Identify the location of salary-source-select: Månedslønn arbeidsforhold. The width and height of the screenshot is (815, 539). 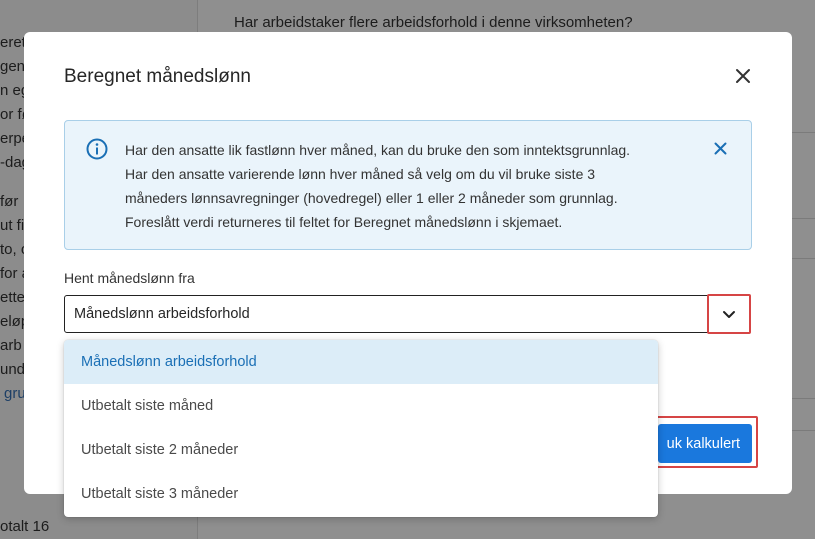
(407, 314).